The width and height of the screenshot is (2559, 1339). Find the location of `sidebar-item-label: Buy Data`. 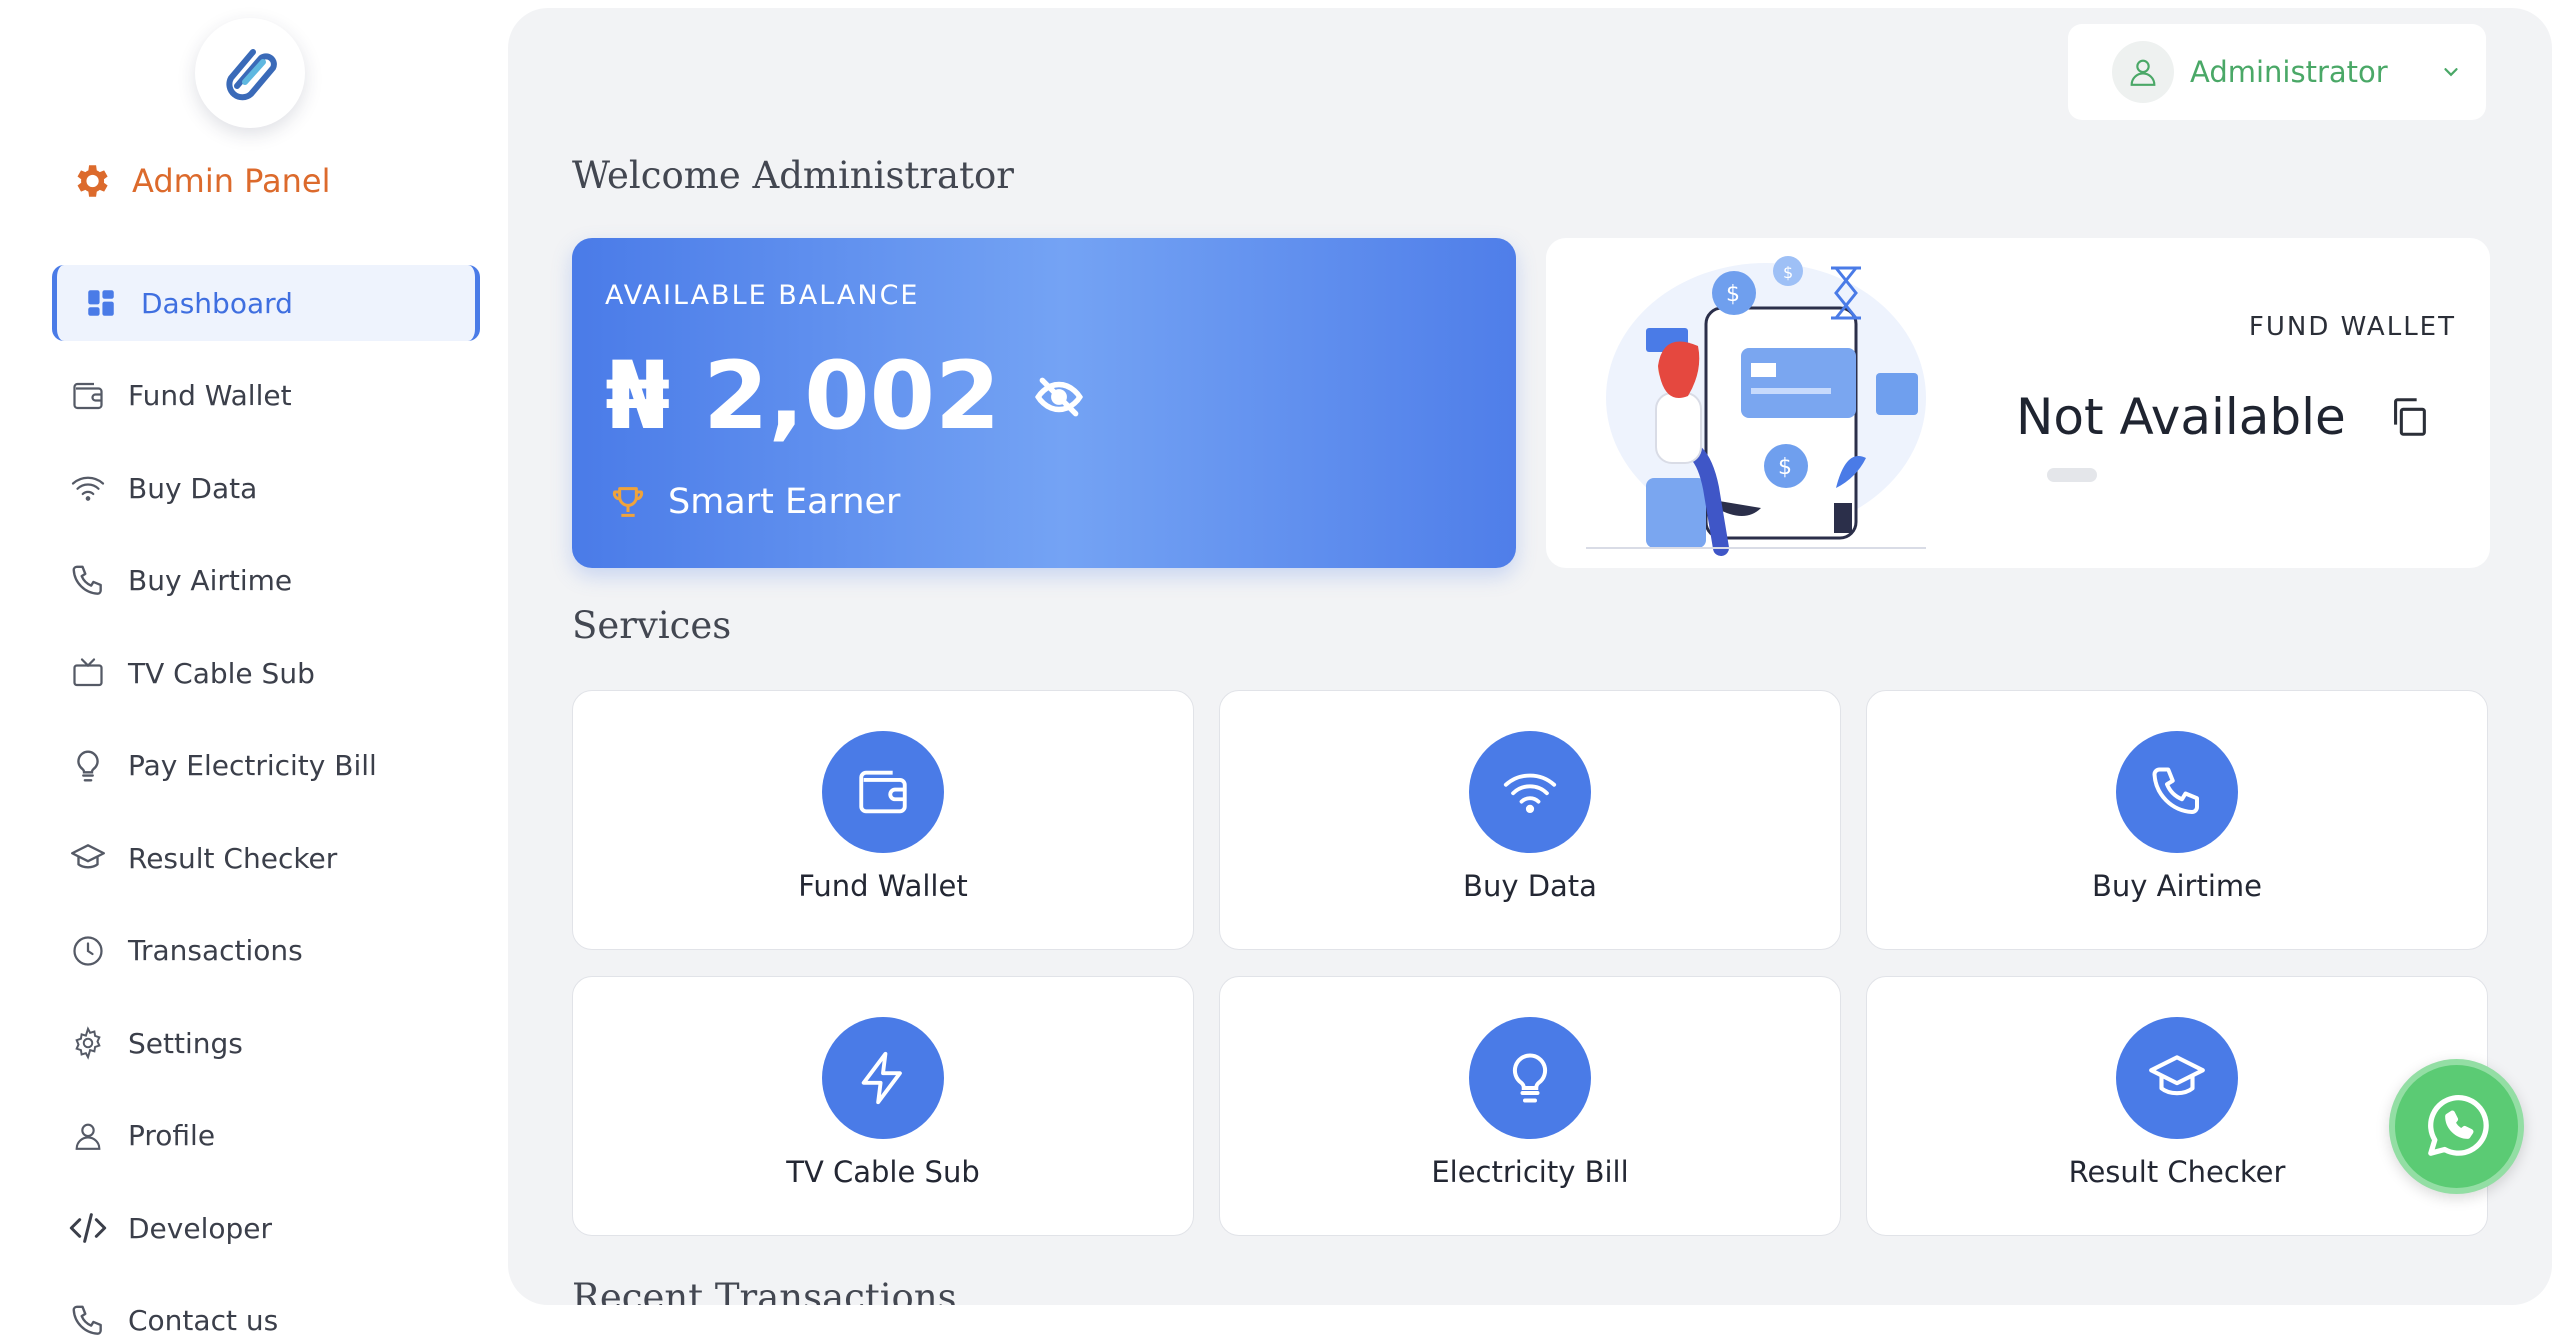

sidebar-item-label: Buy Data is located at coordinates (193, 488).